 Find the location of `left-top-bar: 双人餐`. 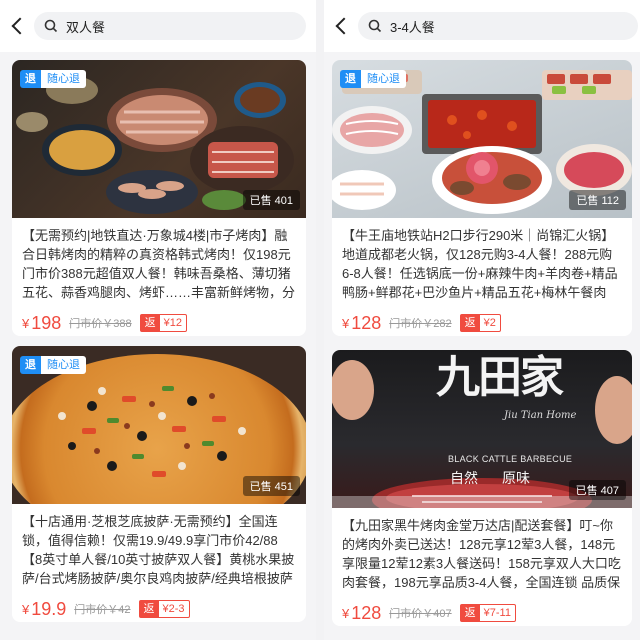

left-top-bar: 双人餐 is located at coordinates (158, 26).